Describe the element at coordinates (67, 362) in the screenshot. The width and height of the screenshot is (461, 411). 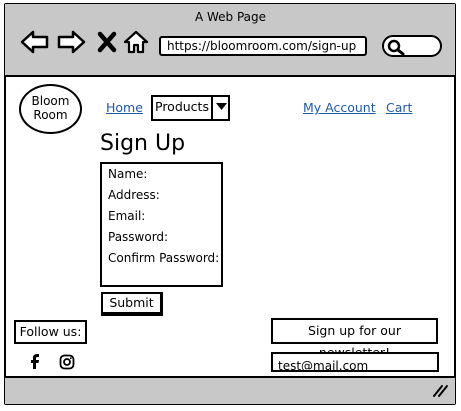
I see `instagram-icon` at that location.